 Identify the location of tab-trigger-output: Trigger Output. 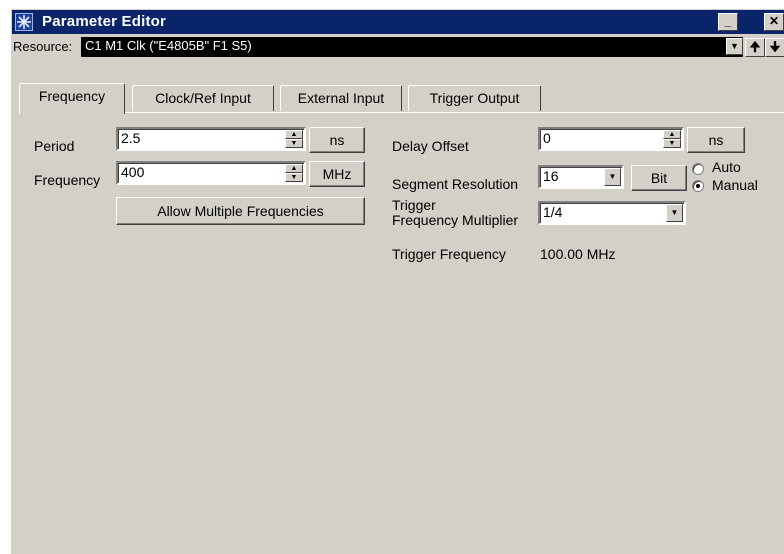
(474, 98).